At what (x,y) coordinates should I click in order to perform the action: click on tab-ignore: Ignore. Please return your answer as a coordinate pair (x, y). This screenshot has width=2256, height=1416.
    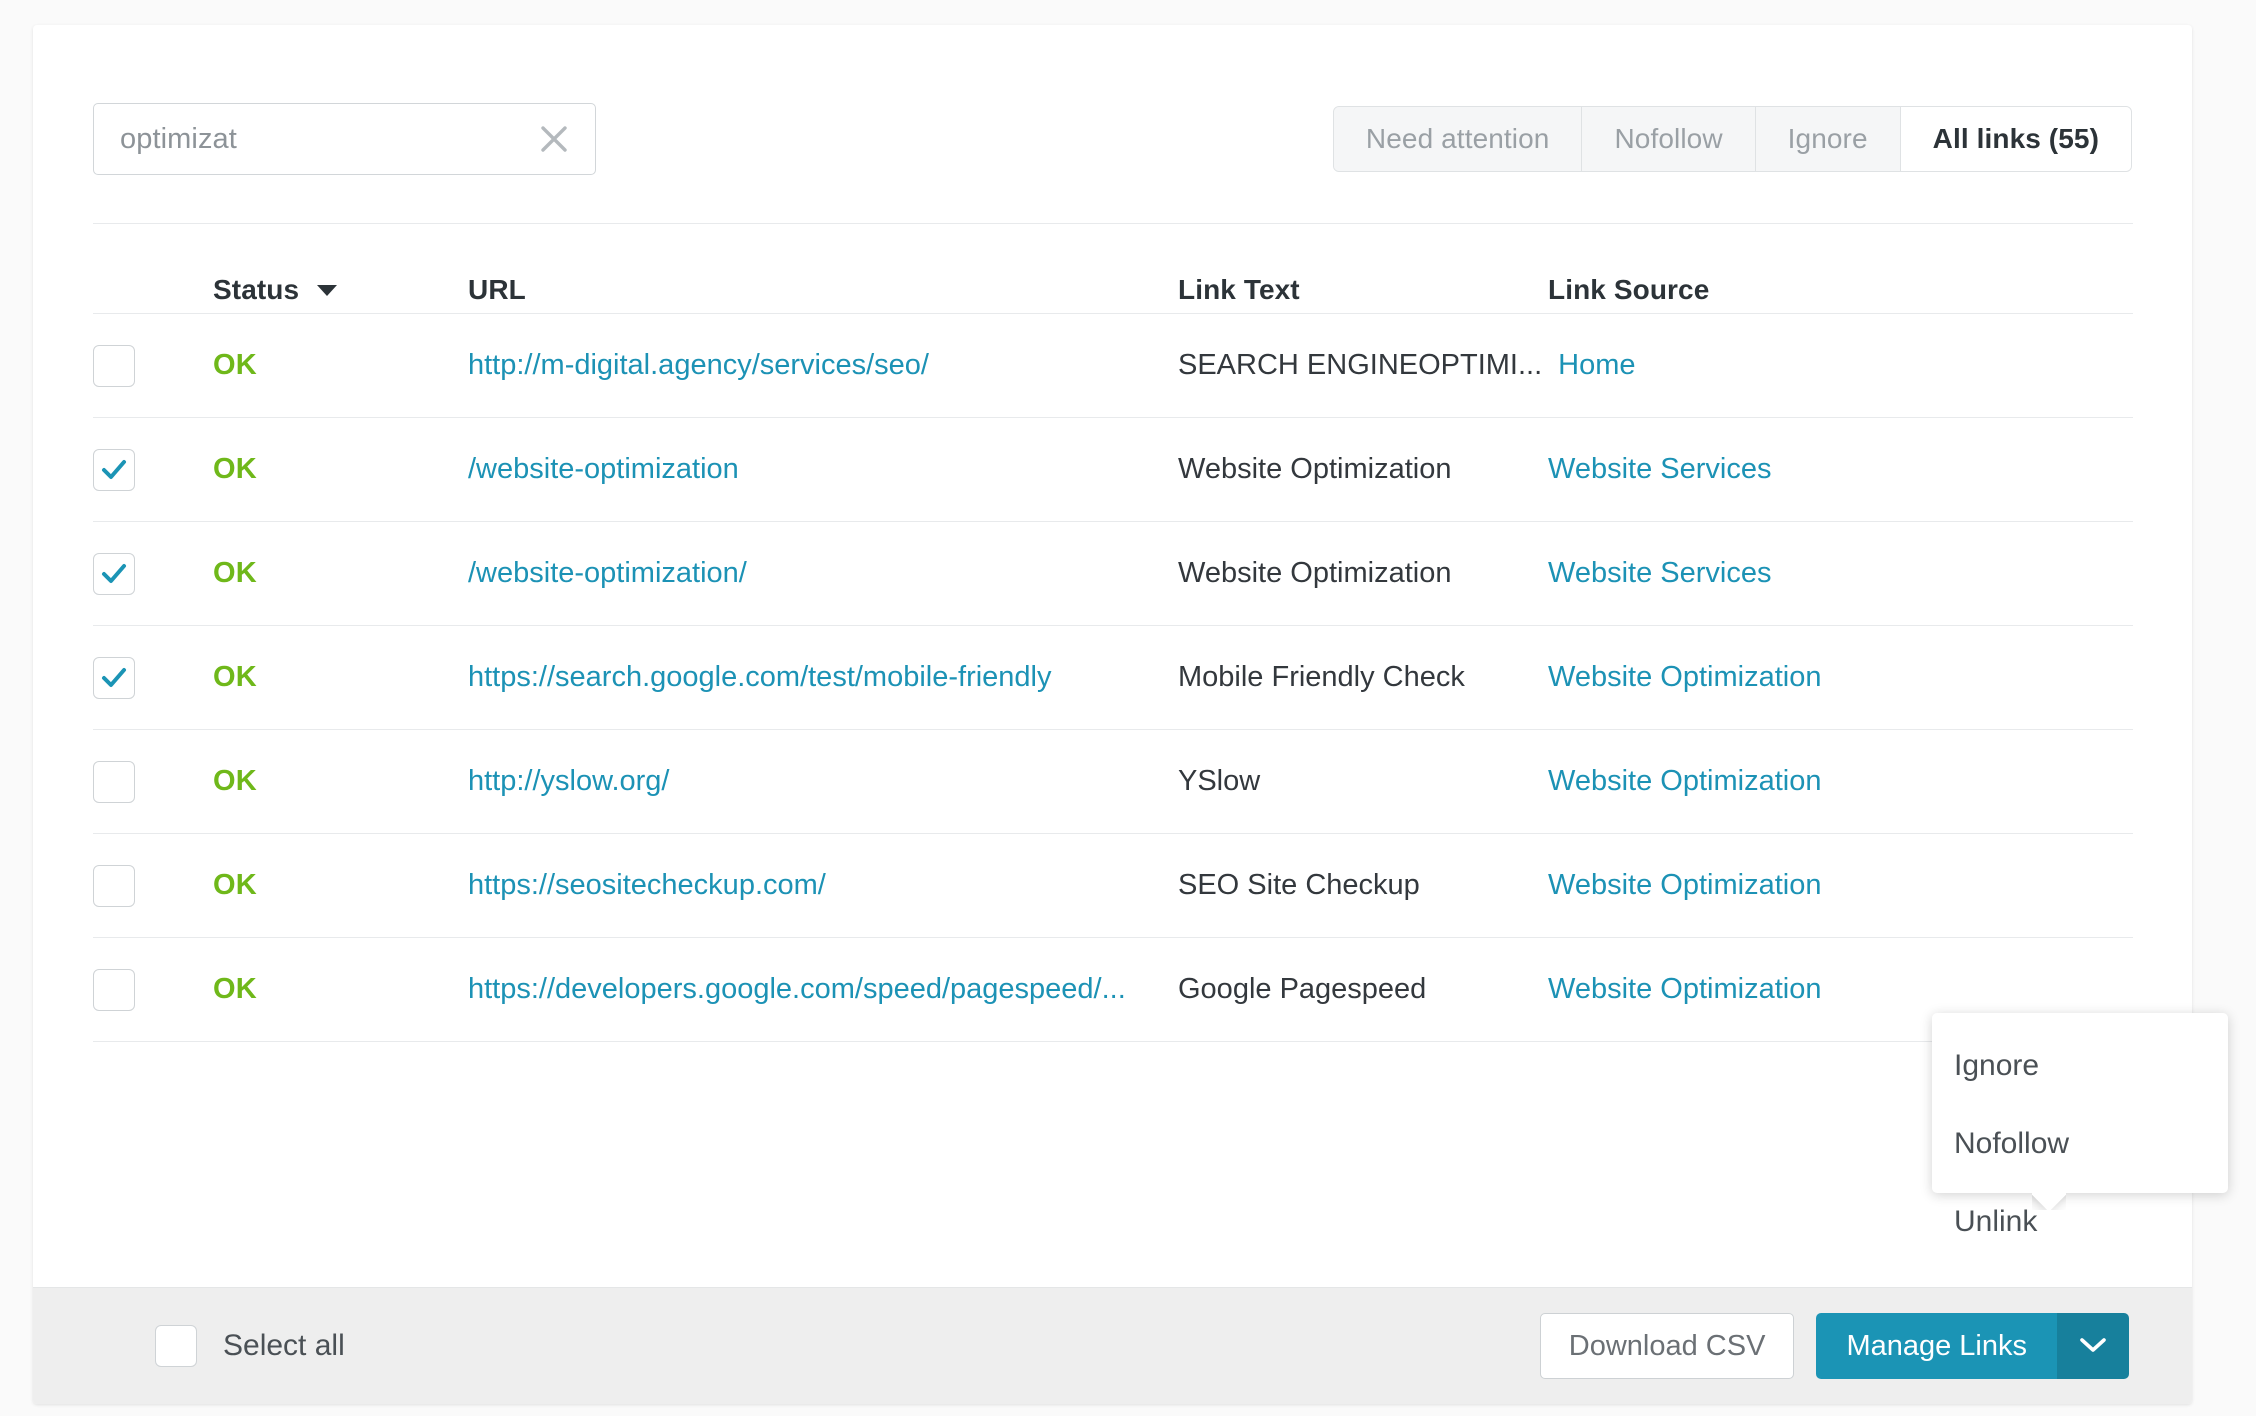
    Looking at the image, I should click on (1828, 139).